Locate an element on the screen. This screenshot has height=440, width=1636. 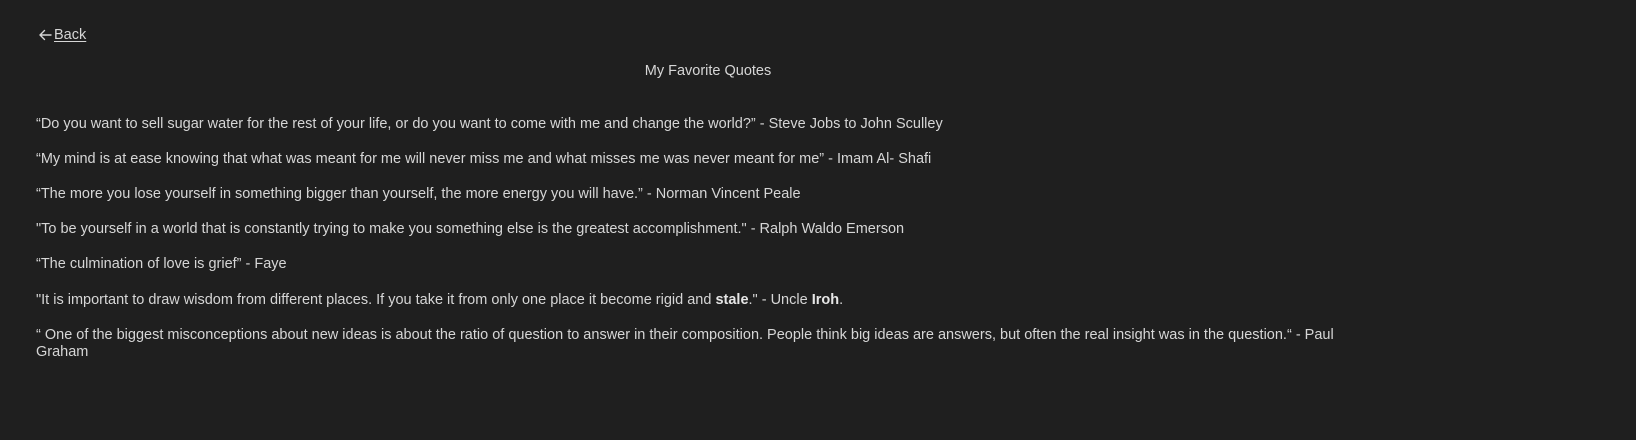
arrow-left-icon is located at coordinates (45, 35).